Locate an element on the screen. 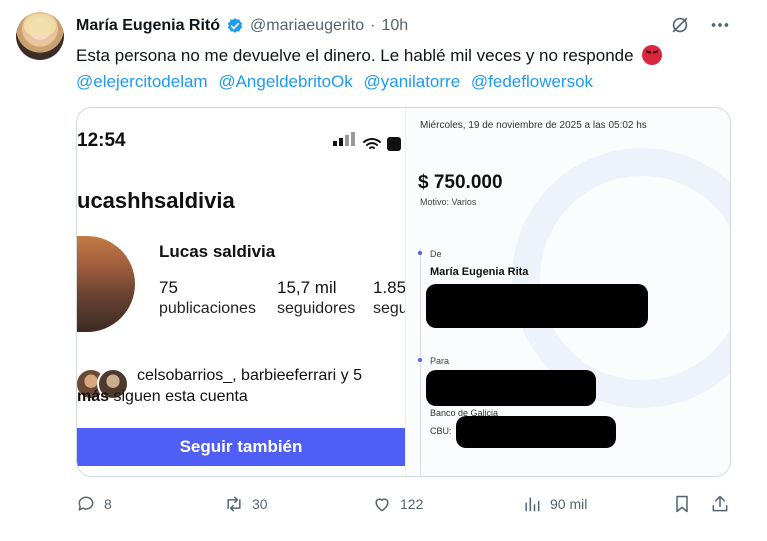  views-button: 90 mil is located at coordinates (554, 504).